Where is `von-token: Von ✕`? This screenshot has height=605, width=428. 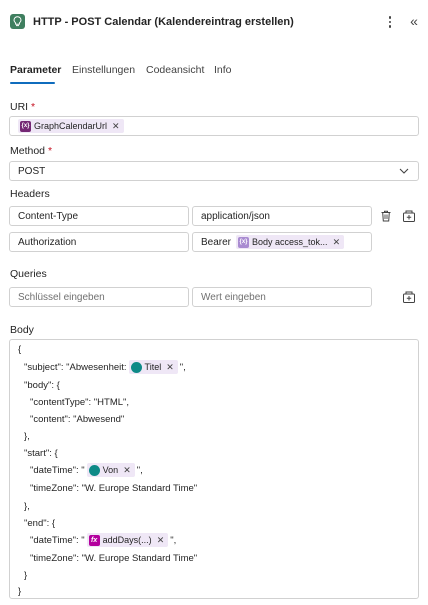
von-token: Von ✕ is located at coordinates (110, 470).